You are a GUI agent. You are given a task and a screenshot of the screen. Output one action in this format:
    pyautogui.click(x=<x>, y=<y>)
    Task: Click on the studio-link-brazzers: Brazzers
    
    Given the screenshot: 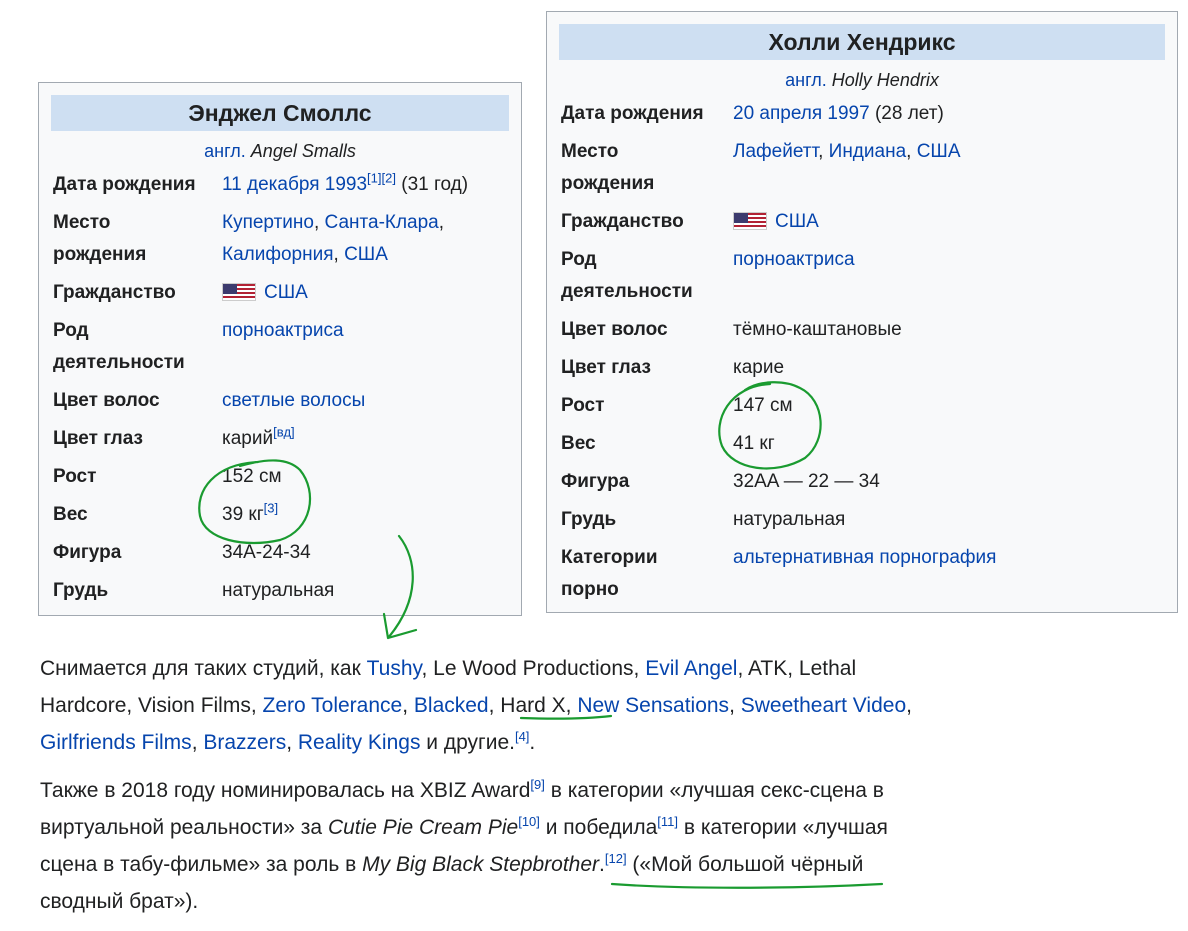 What is the action you would take?
    pyautogui.click(x=244, y=742)
    